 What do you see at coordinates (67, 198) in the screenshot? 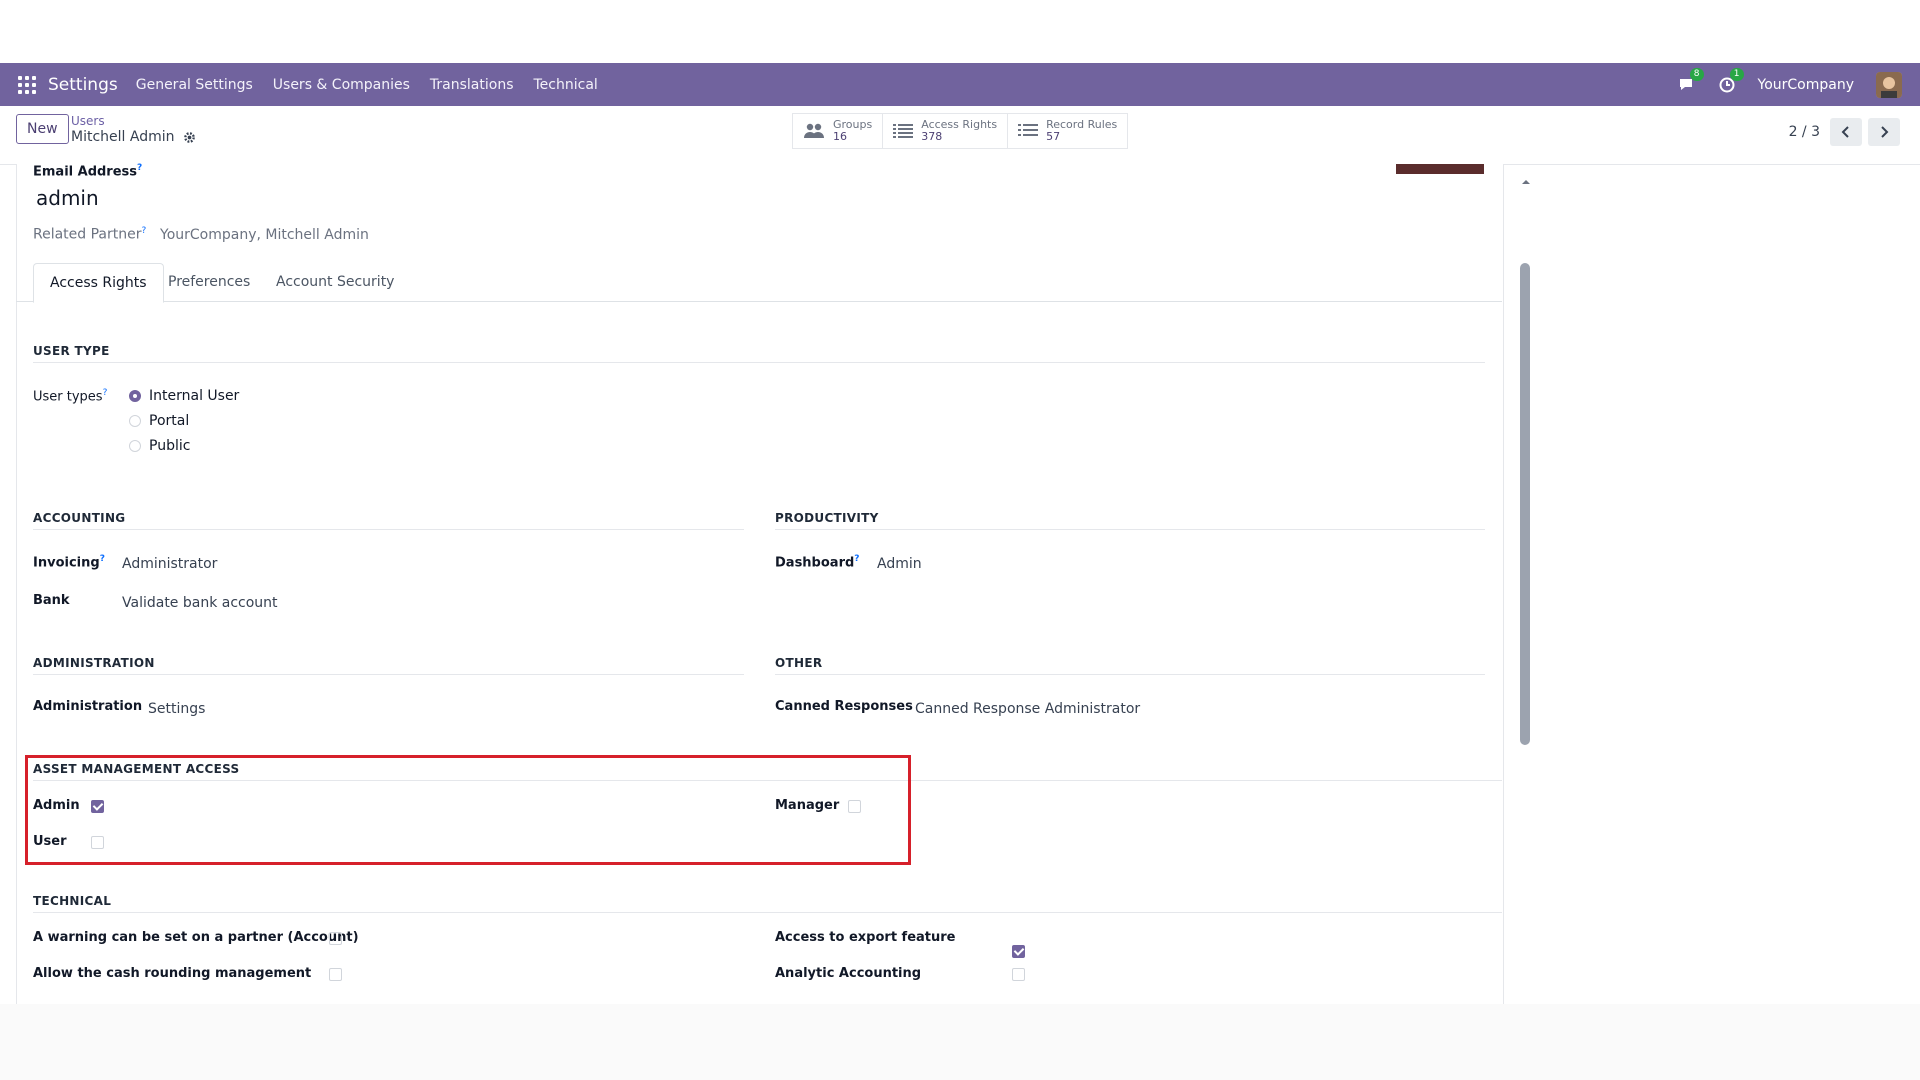
I see `email-input: admin` at bounding box center [67, 198].